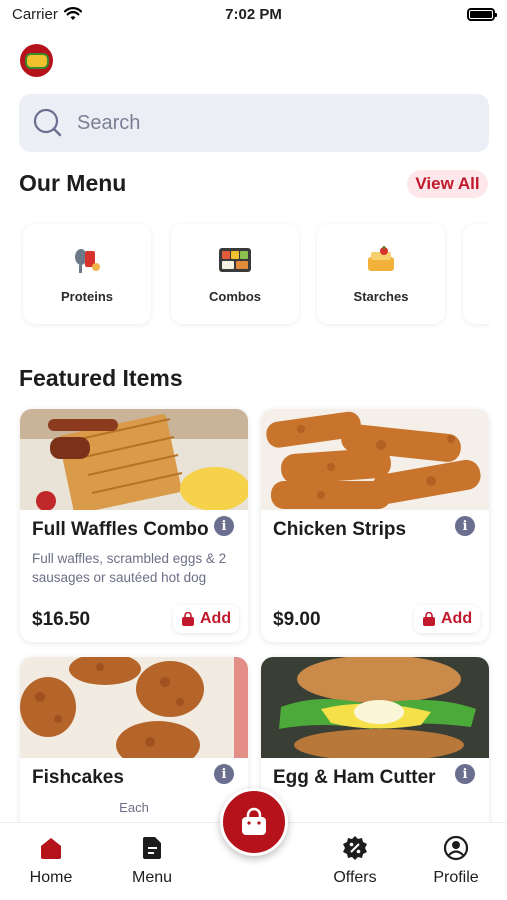 Image resolution: width=507 pixels, height=900 pixels. I want to click on item-unit: Each, so click(134, 807).